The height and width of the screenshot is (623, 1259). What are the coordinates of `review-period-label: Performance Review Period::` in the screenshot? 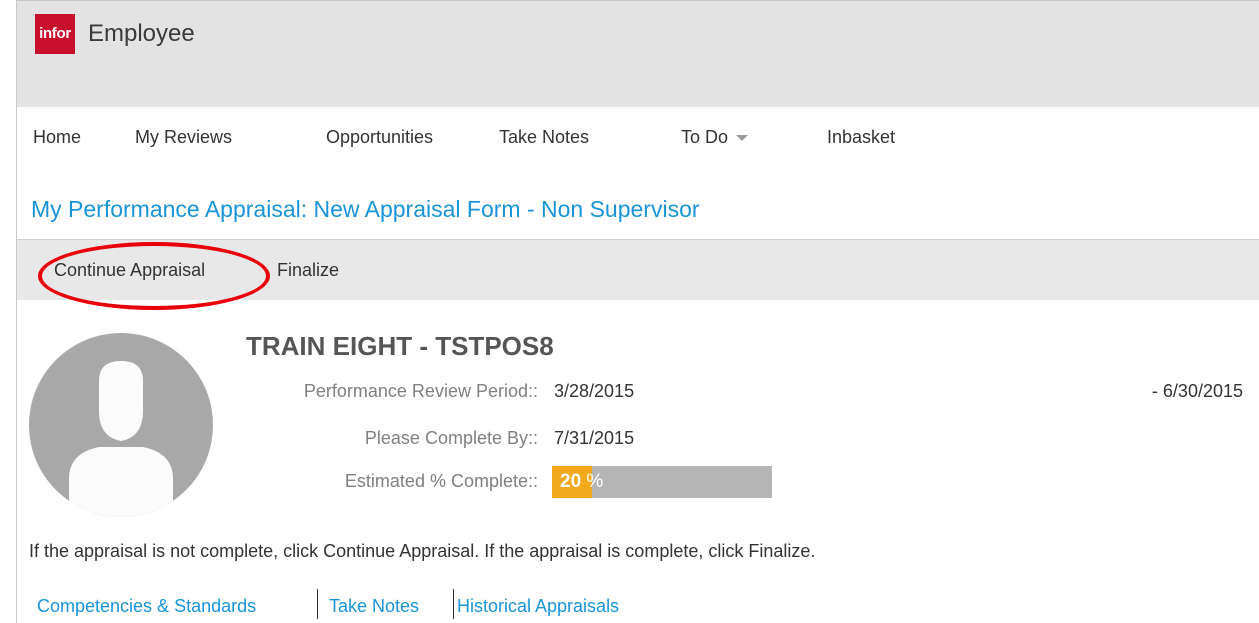 It's located at (420, 391).